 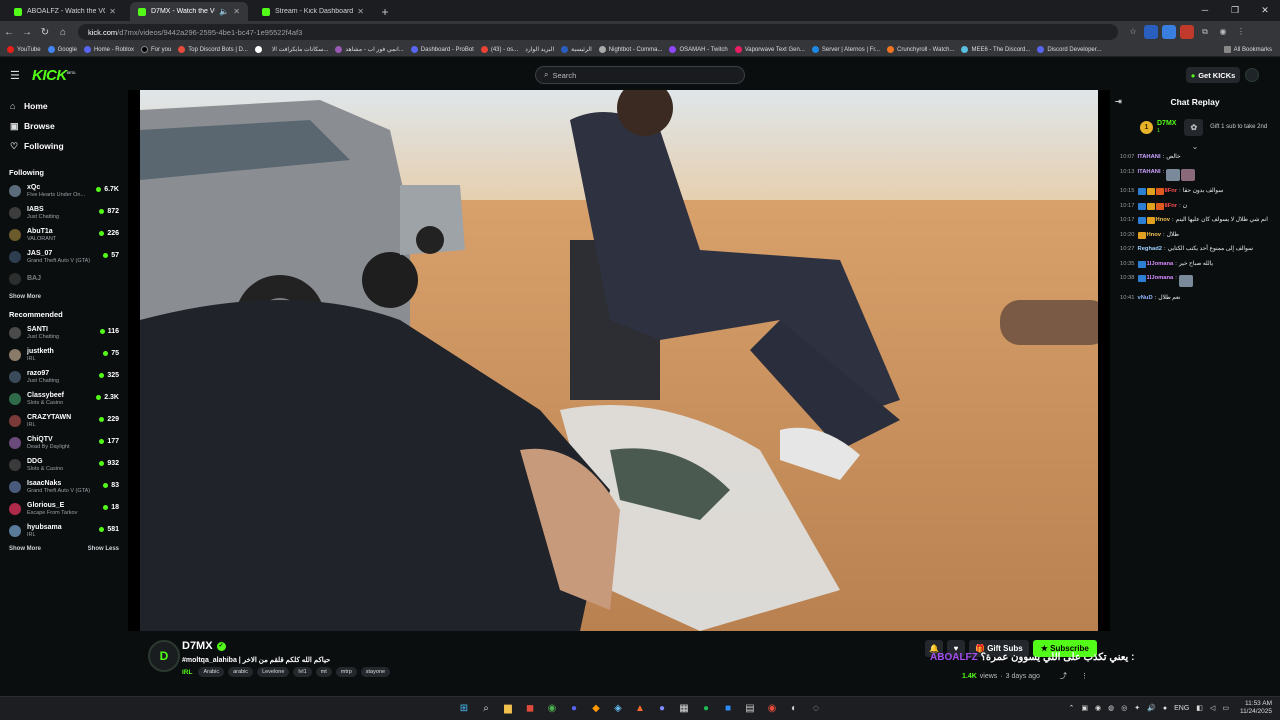 I want to click on channel-name: D7MX ✓, so click(x=204, y=646).